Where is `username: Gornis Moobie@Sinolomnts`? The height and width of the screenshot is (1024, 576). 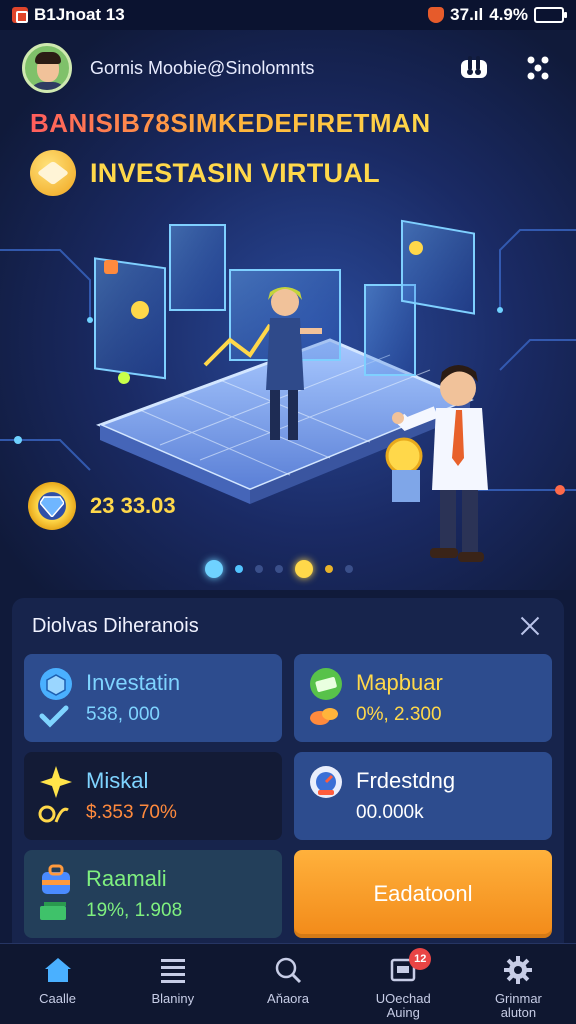
username: Gornis Moobie@Sinolomnts is located at coordinates (202, 67).